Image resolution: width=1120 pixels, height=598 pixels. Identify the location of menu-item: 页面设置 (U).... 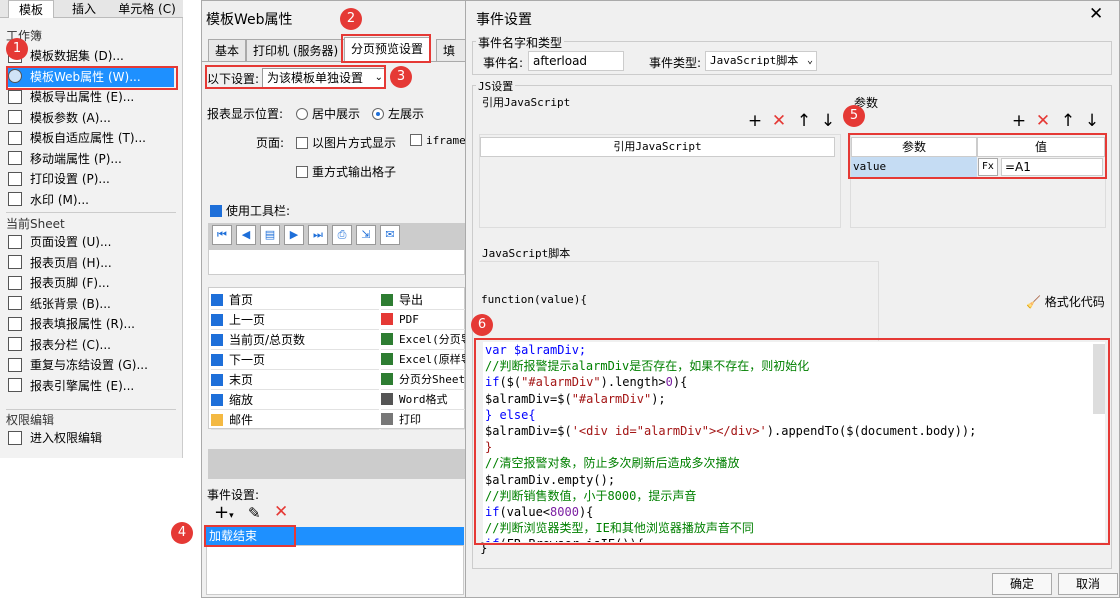
(59, 242).